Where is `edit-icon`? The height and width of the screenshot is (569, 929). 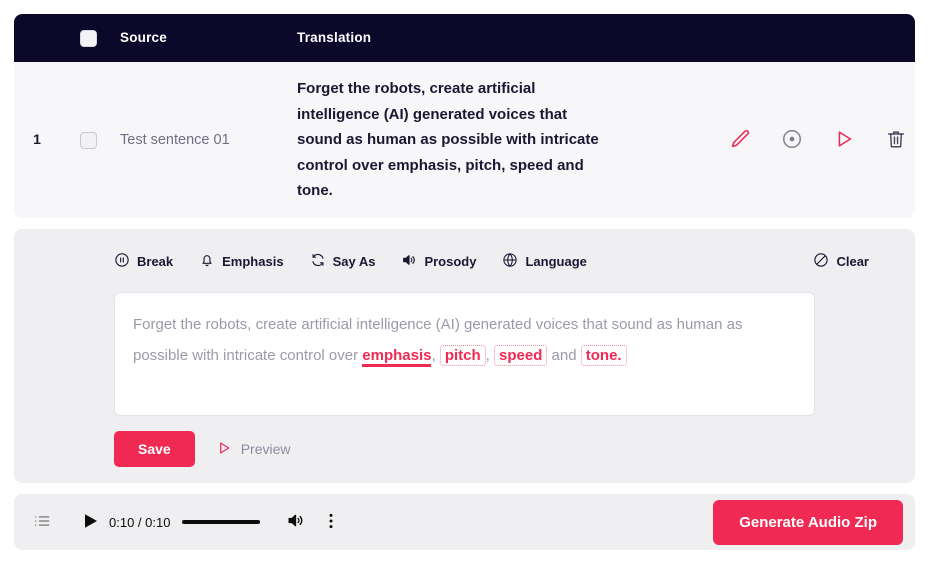 edit-icon is located at coordinates (740, 140).